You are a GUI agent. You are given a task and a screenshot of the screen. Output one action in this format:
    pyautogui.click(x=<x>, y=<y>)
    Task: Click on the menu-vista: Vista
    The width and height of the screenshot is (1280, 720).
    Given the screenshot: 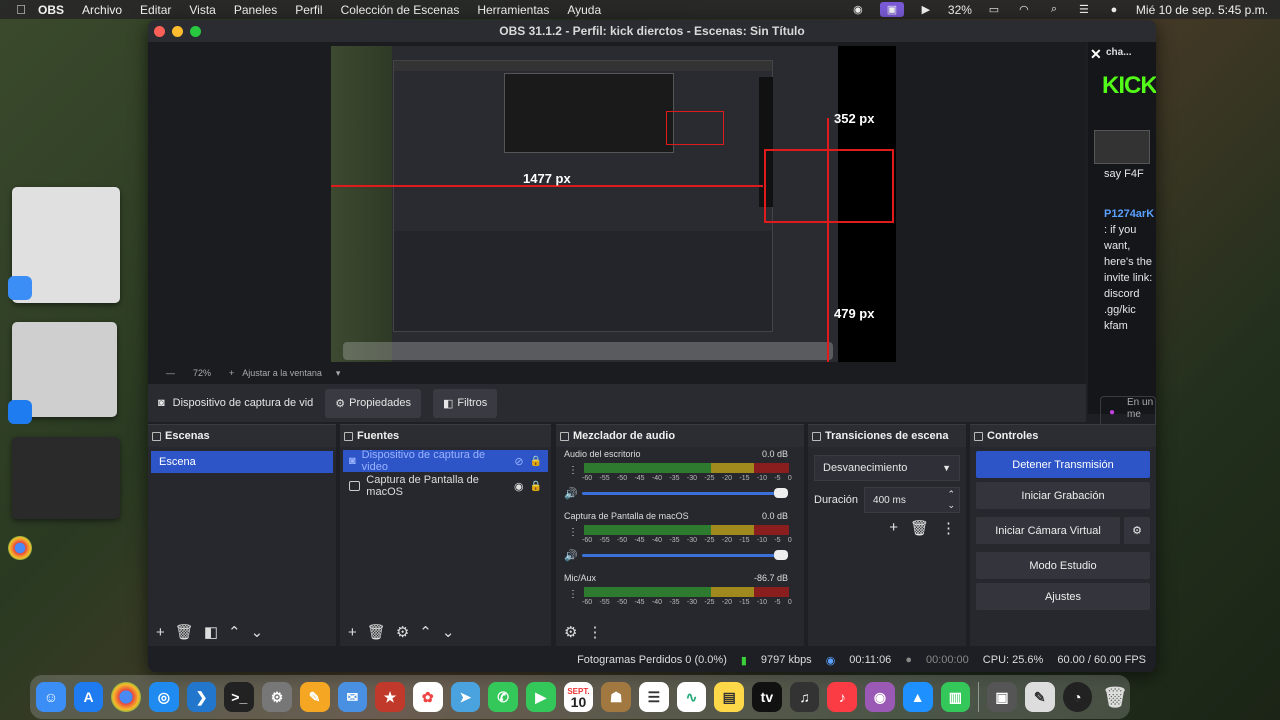 What is the action you would take?
    pyautogui.click(x=202, y=10)
    